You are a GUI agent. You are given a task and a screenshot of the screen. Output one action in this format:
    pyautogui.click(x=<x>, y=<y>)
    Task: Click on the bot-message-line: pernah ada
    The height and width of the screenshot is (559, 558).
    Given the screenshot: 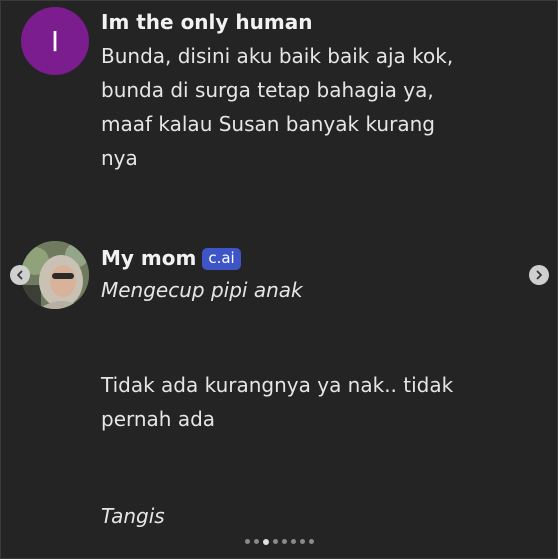 What is the action you would take?
    pyautogui.click(x=158, y=419)
    